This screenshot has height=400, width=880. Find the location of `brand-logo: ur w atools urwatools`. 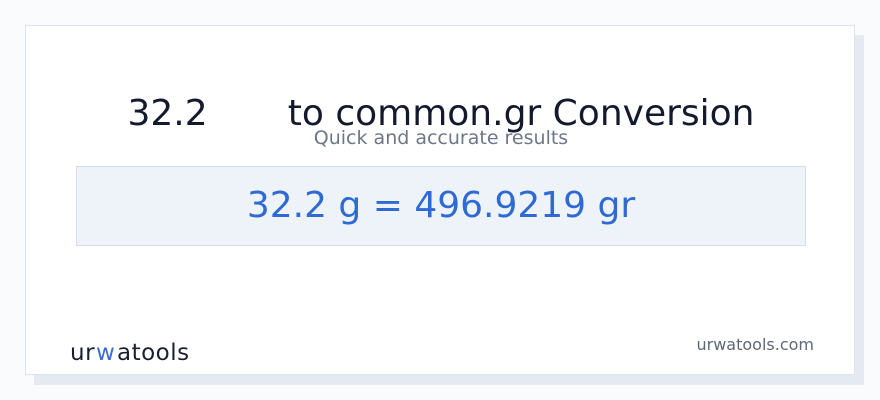

brand-logo: ur w atools urwatools is located at coordinates (129, 351).